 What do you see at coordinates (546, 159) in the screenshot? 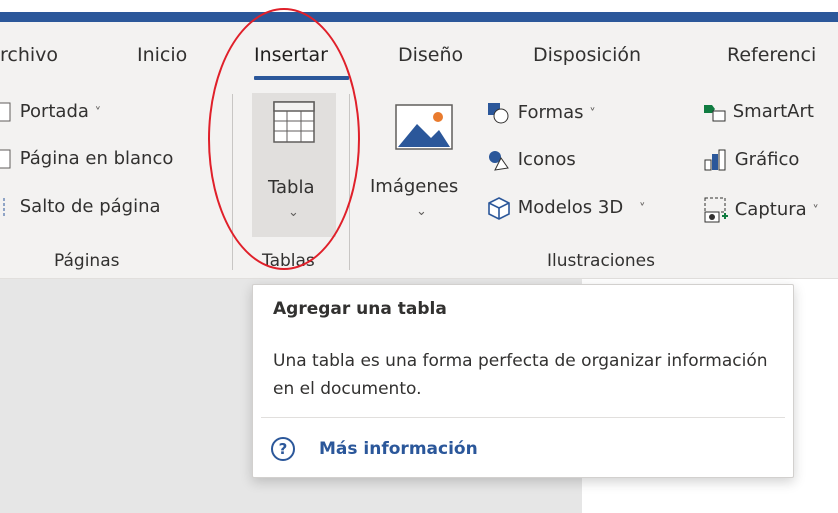
I see `iconos-label: Iconos` at bounding box center [546, 159].